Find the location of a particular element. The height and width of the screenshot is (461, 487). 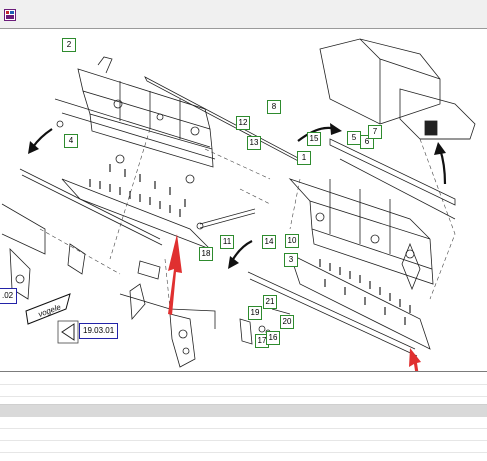

callout-14: 14 is located at coordinates (269, 242).